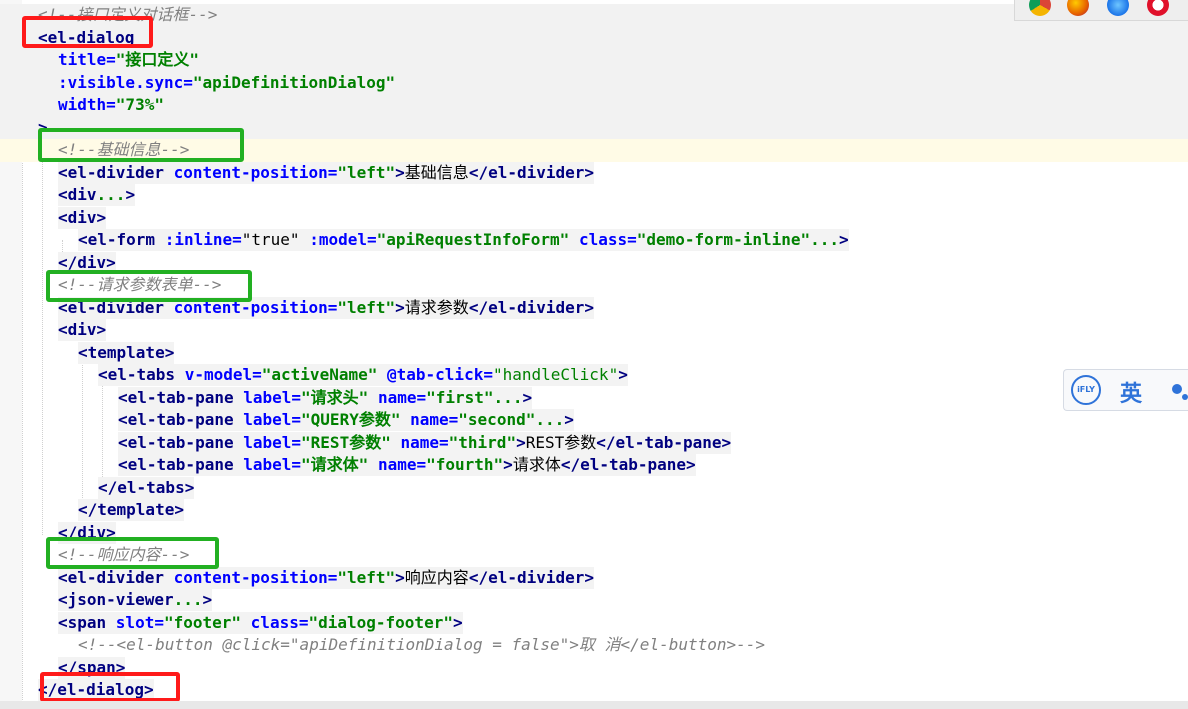 Image resolution: width=1188 pixels, height=709 pixels. Describe the element at coordinates (1086, 390) in the screenshot. I see `ifly-logo: iFLY` at that location.